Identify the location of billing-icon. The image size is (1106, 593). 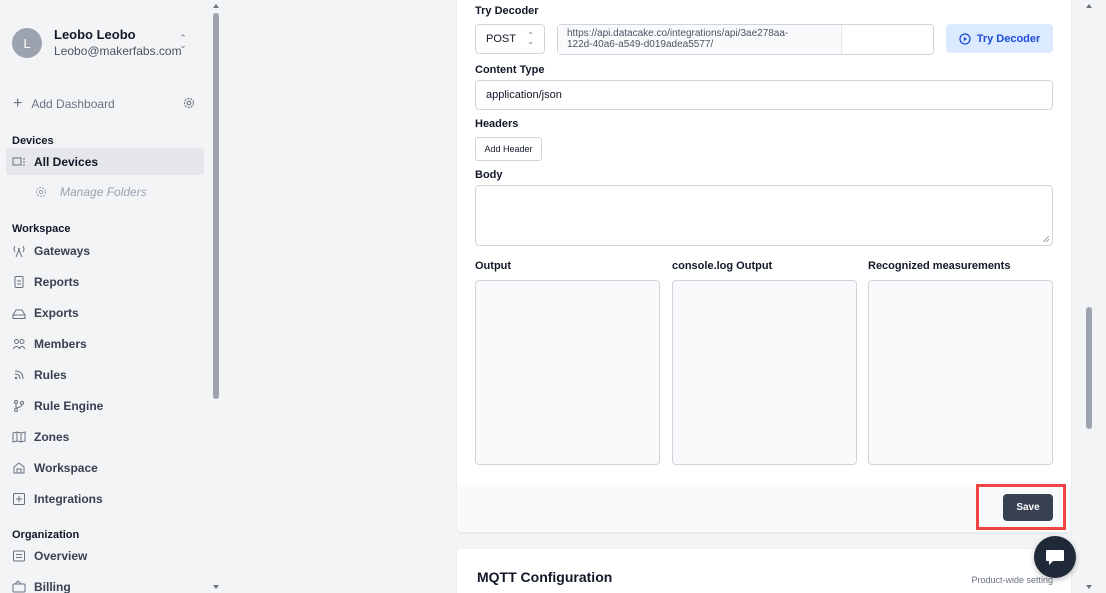
(19, 585).